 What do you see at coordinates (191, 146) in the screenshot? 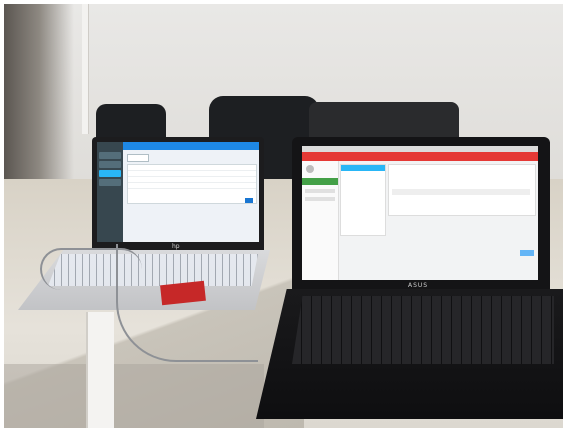
I see `hp-app-topbar` at bounding box center [191, 146].